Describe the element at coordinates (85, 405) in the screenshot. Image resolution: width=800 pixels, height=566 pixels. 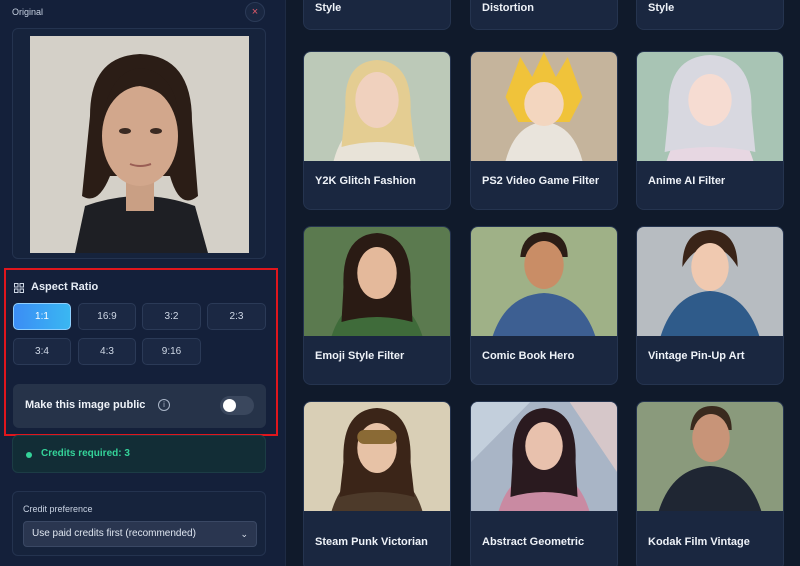
I see `public-toggle-label: Make this image public` at that location.